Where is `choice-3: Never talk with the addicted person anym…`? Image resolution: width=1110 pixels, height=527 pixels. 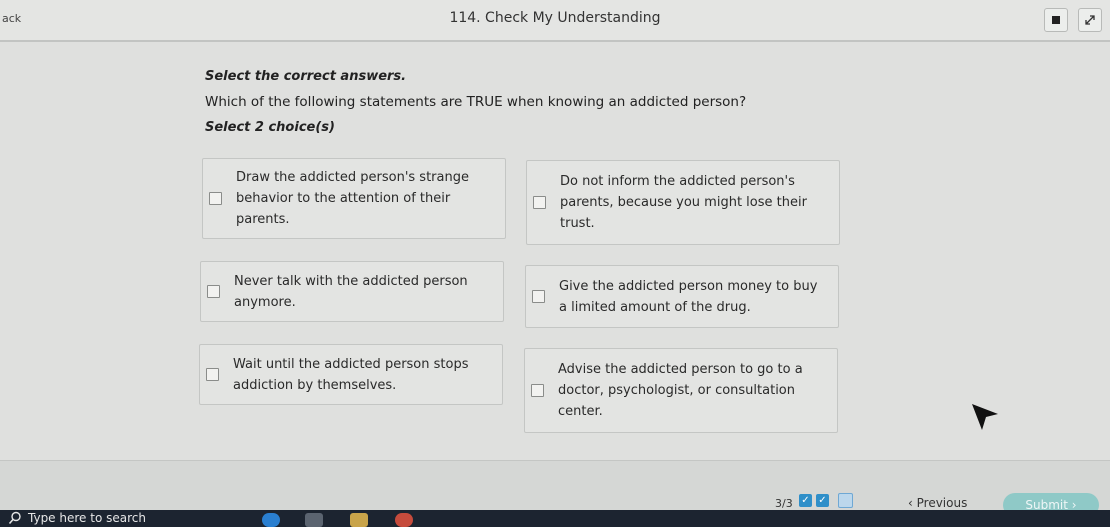
choice-3: Never talk with the addicted person anym… is located at coordinates (352, 291).